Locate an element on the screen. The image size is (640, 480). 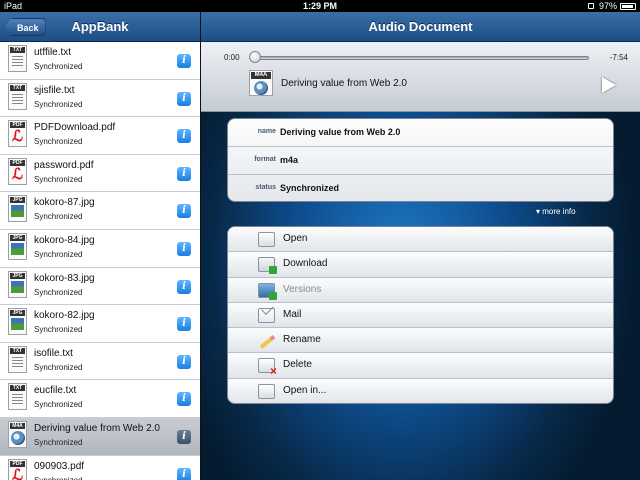
open-icon is located at coordinates (266, 239).